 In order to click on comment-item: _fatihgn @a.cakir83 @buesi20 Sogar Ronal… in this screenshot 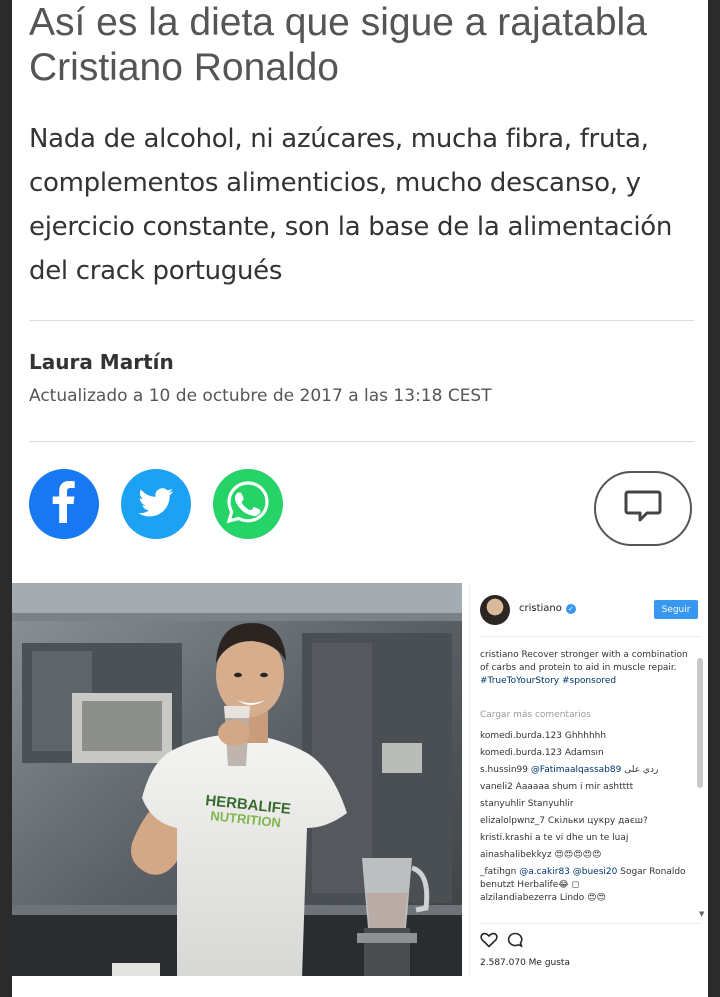, I will do `click(583, 878)`.